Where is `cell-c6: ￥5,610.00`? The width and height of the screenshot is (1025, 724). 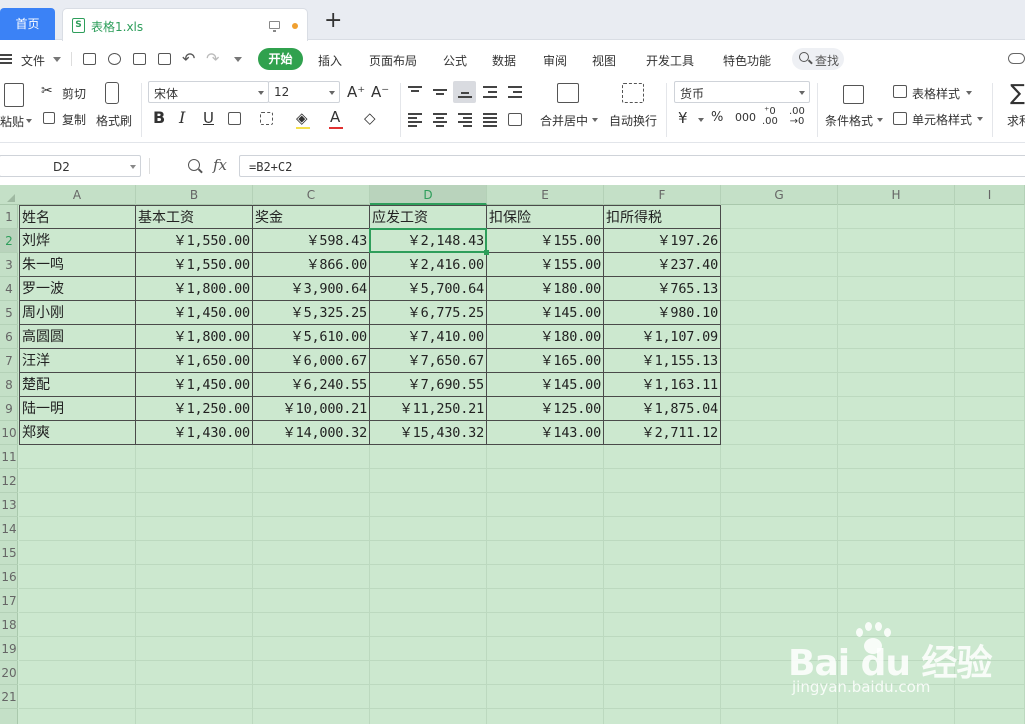
cell-c6: ￥5,610.00 is located at coordinates (311, 337).